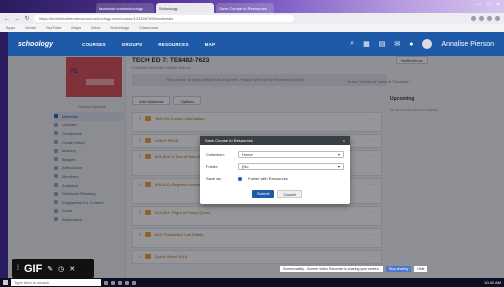  Describe the element at coordinates (120, 282) in the screenshot. I see `chrome-icon` at that location.